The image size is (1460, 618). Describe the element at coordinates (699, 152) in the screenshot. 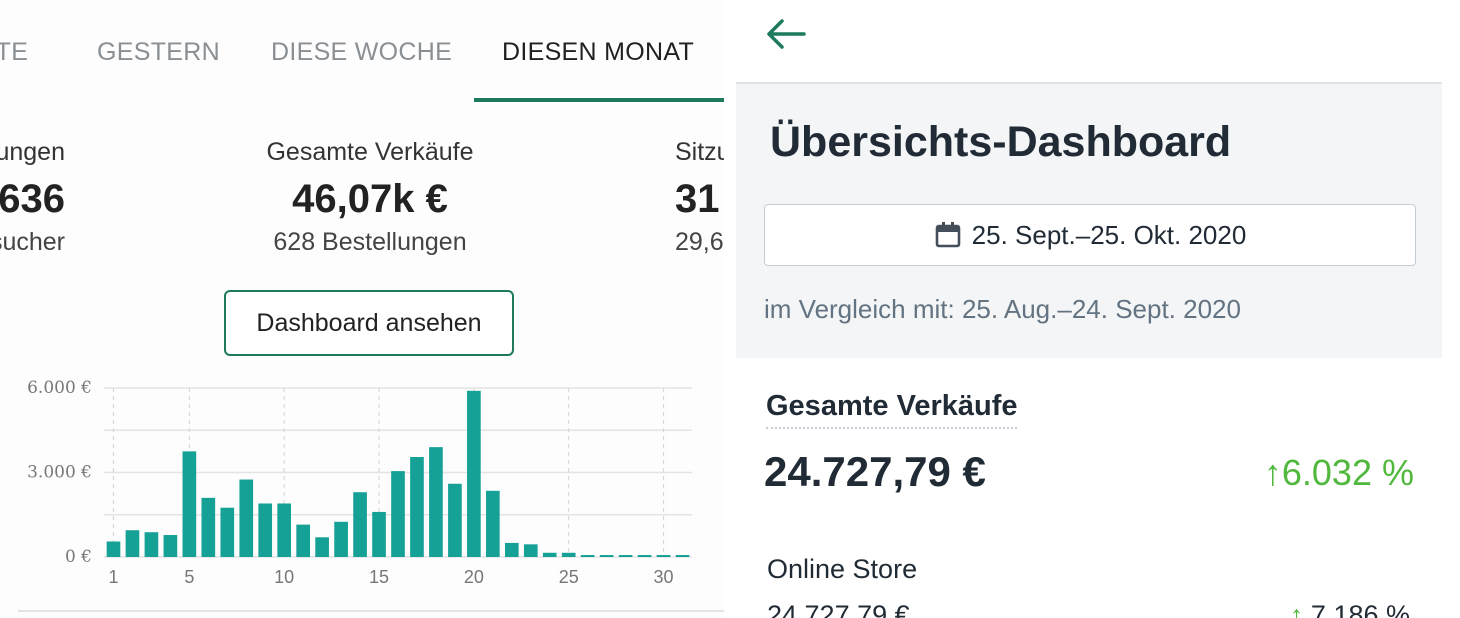

I see `stat-sessions-right-label: Sitzungen` at that location.